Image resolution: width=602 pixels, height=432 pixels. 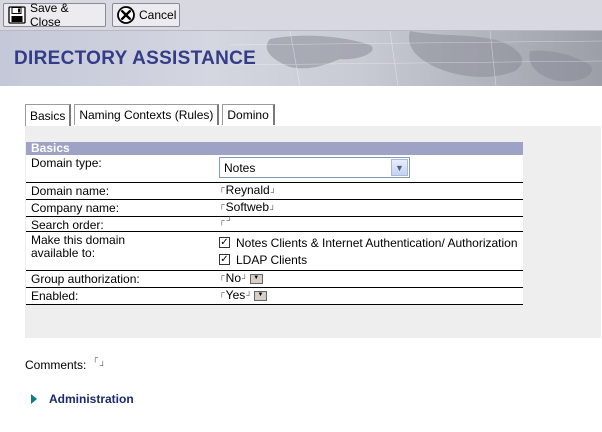 I want to click on close-circle-icon, so click(x=126, y=15).